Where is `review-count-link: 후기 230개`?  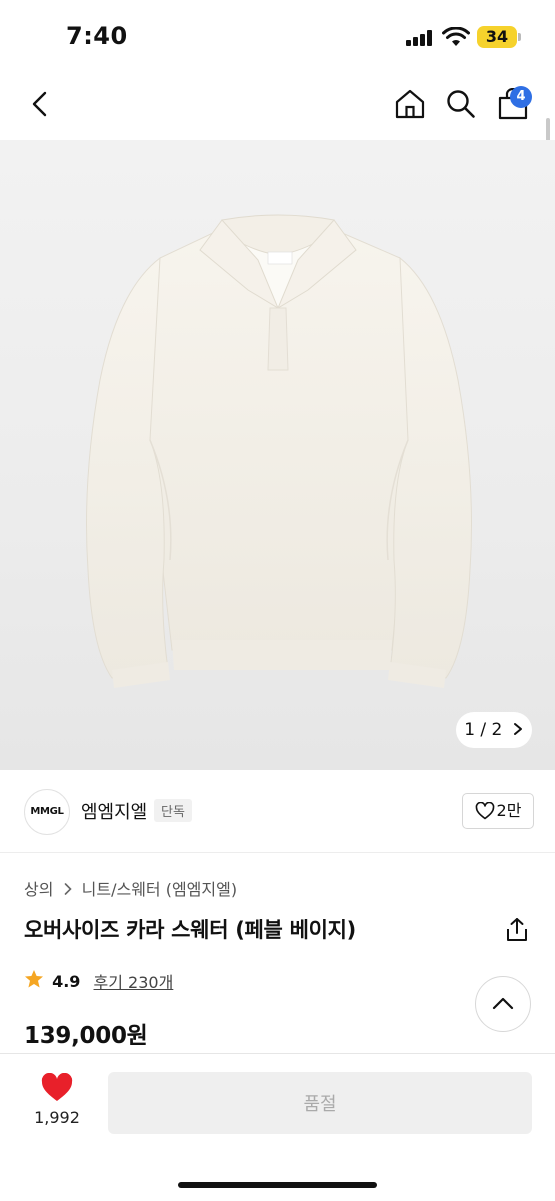
review-count-link: 후기 230개 is located at coordinates (134, 981).